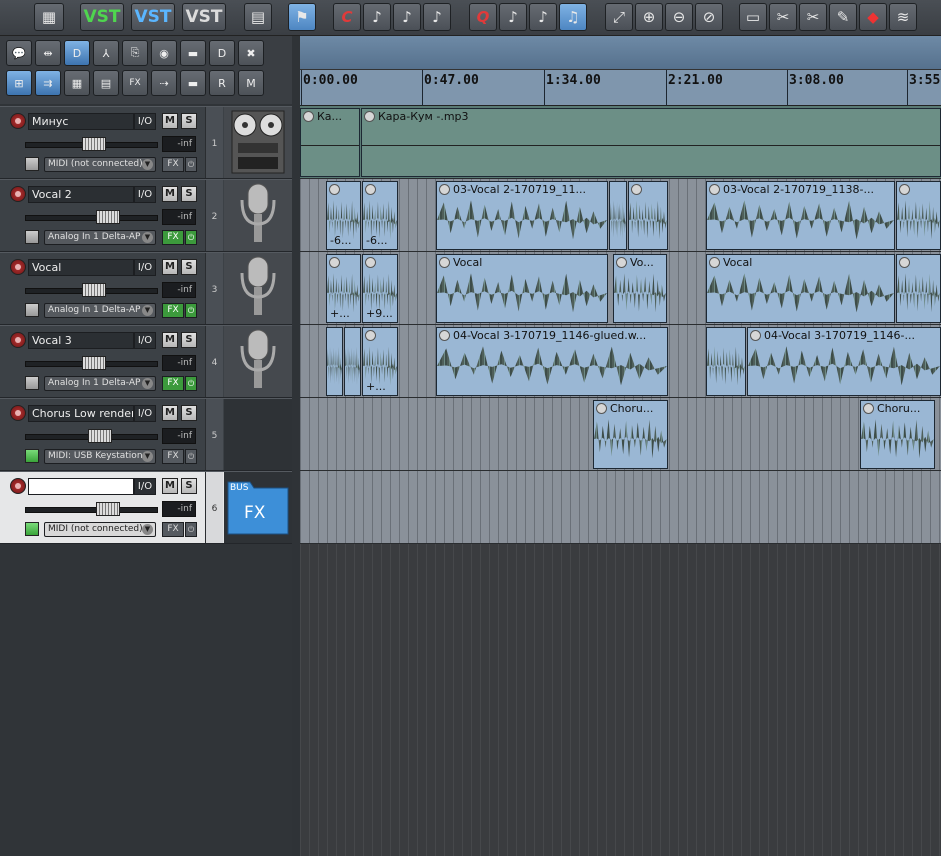  Describe the element at coordinates (543, 17) in the screenshot. I see `note-icon-5: ♪` at that location.